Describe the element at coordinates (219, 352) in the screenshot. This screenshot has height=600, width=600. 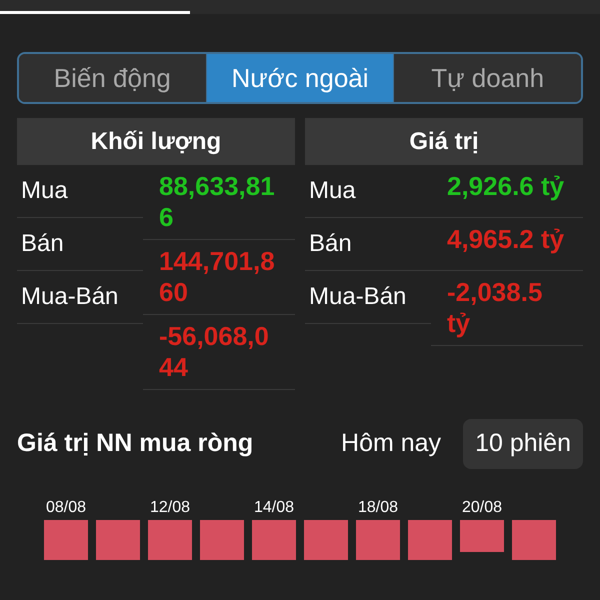
I see `value-cell: -56,068,044` at that location.